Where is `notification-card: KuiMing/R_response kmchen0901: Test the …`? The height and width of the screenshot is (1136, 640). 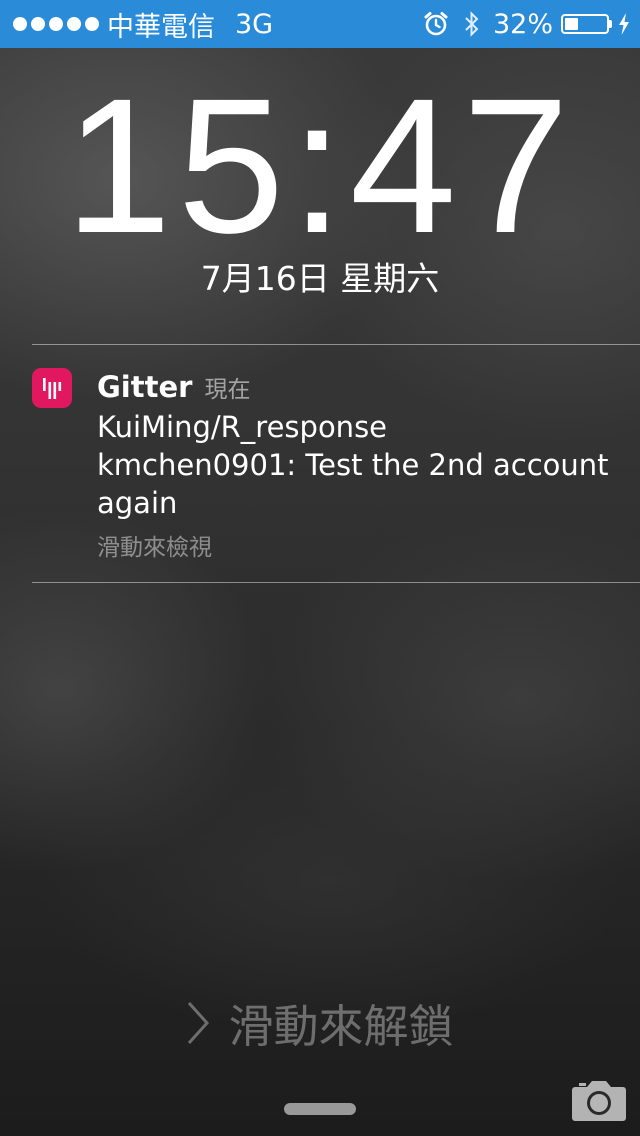
notification-card: KuiMing/R_response kmchen0901: Test the … is located at coordinates (357, 465).